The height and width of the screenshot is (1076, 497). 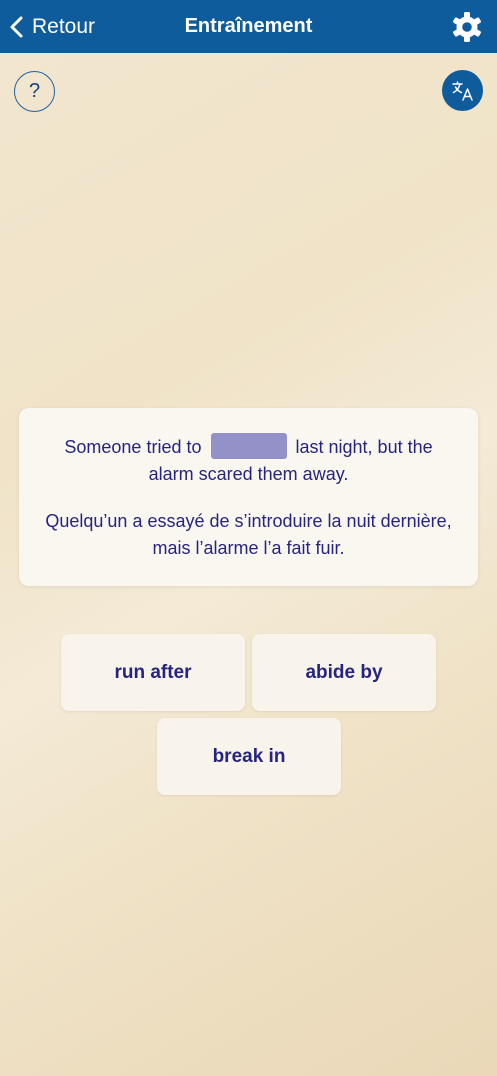 I want to click on question-circle-icon: ?, so click(x=34, y=91).